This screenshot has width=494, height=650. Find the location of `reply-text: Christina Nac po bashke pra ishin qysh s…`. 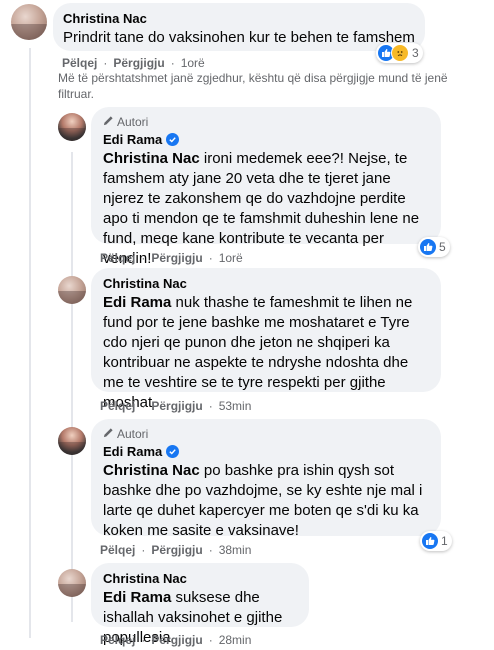

reply-text: Christina Nac po bashke pra ishin qysh s… is located at coordinates (263, 500).